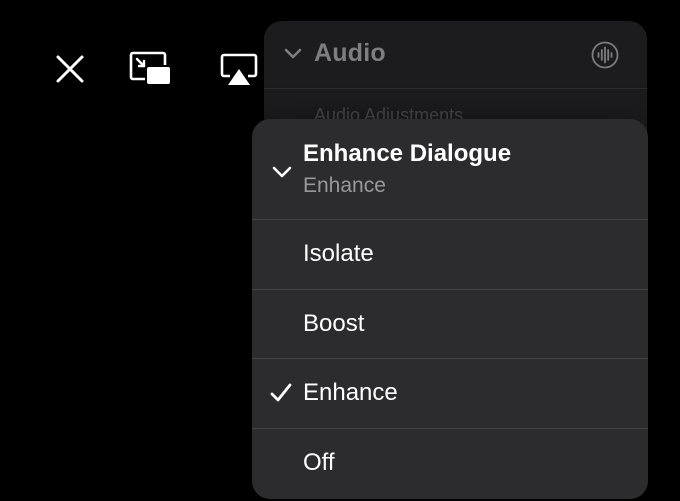  Describe the element at coordinates (450, 394) in the screenshot. I see `menu-item-enhance: Enhance` at that location.